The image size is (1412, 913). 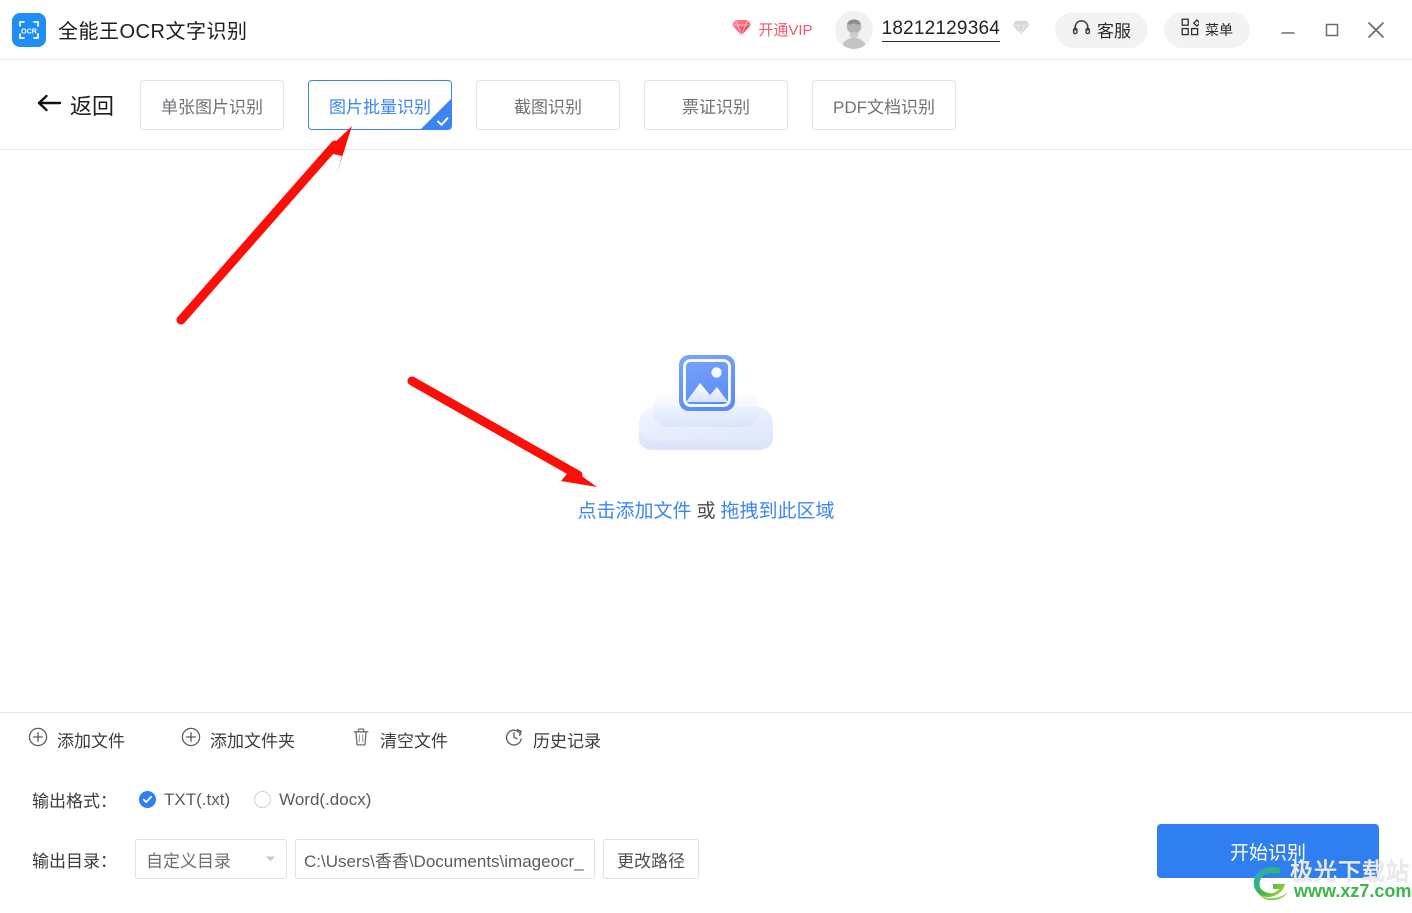 I want to click on maximize-icon, so click(x=1332, y=30).